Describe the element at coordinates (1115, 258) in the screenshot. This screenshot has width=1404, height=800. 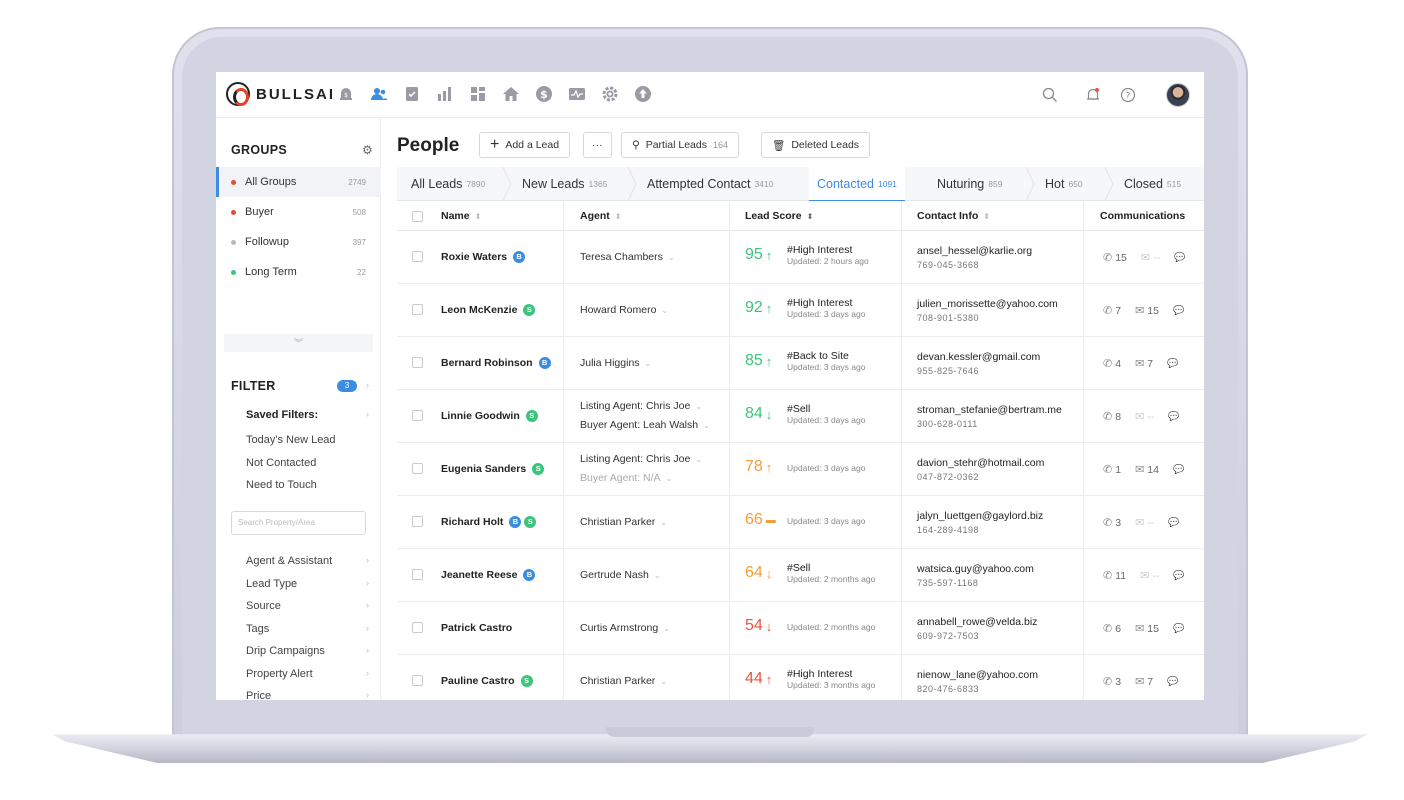
I see `calls: ✆ 15` at that location.